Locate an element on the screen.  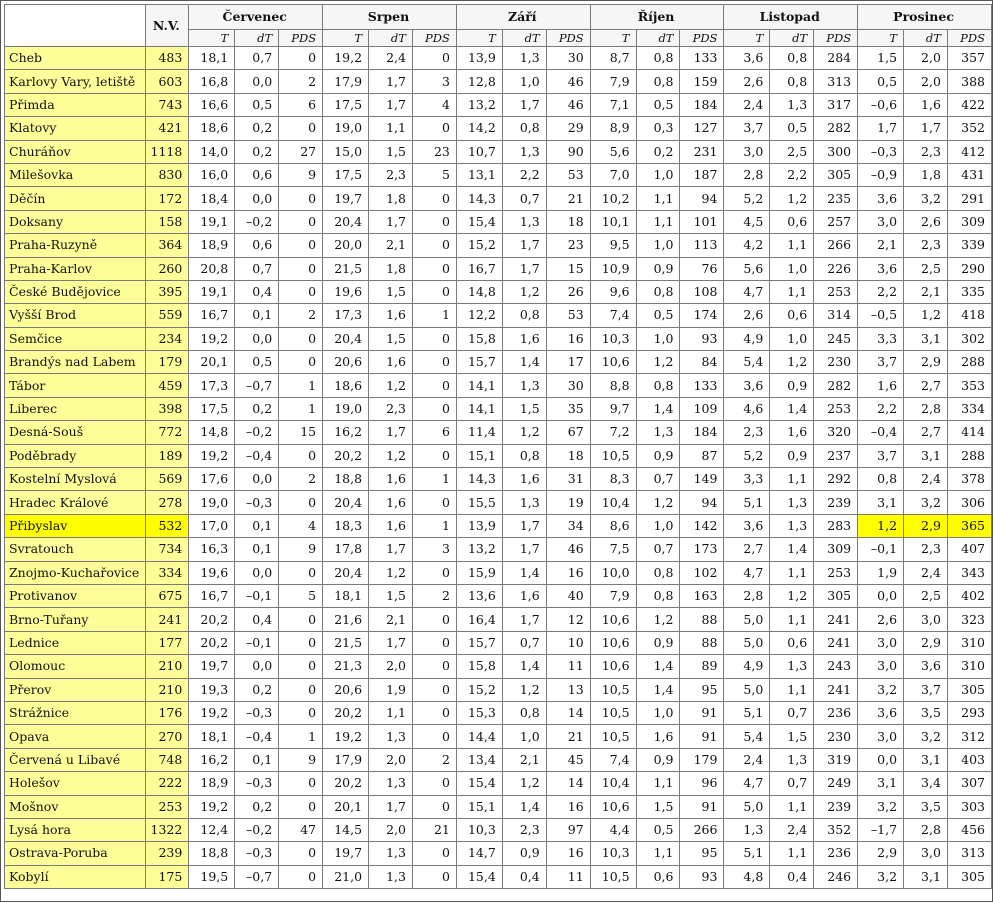
value-cell-pds: 2 is located at coordinates (301, 315).